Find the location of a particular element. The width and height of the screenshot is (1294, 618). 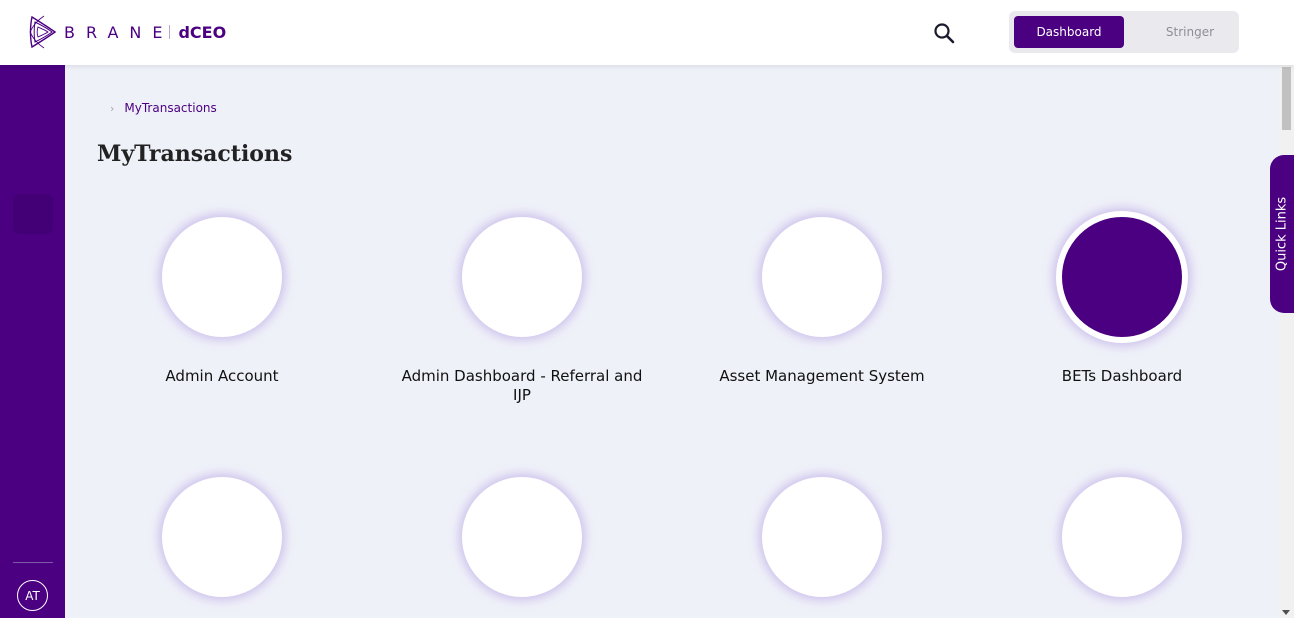

brand-logo: BRANE dCEO is located at coordinates (127, 32).